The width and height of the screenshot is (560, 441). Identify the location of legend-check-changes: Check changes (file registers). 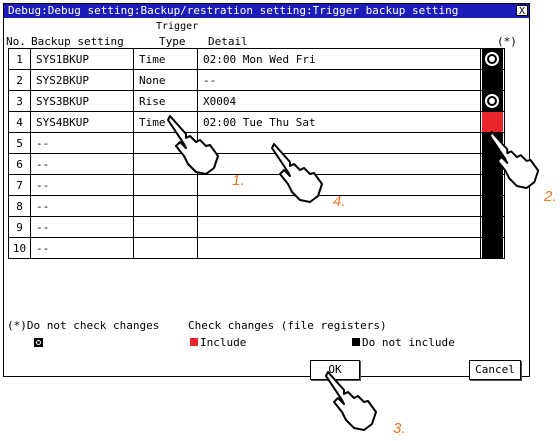
(287, 325).